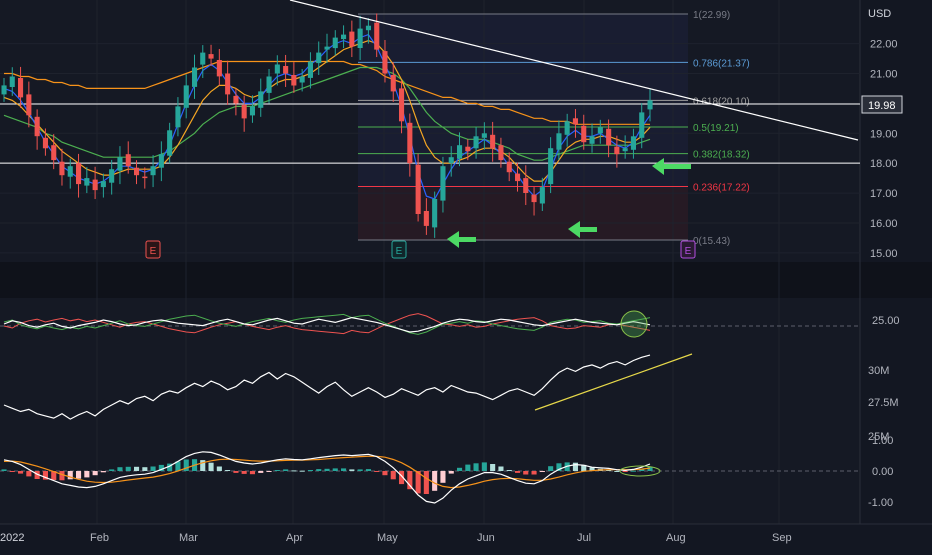 This screenshot has height=555, width=932. Describe the element at coordinates (466, 280) in the screenshot. I see `pane-separator` at that location.